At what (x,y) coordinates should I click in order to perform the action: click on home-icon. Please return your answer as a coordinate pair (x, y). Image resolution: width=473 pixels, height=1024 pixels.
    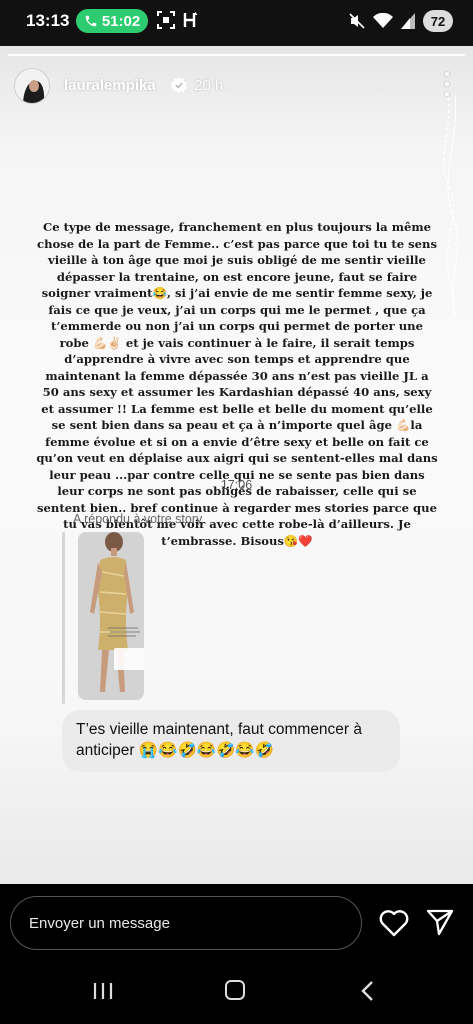
    Looking at the image, I should click on (235, 990).